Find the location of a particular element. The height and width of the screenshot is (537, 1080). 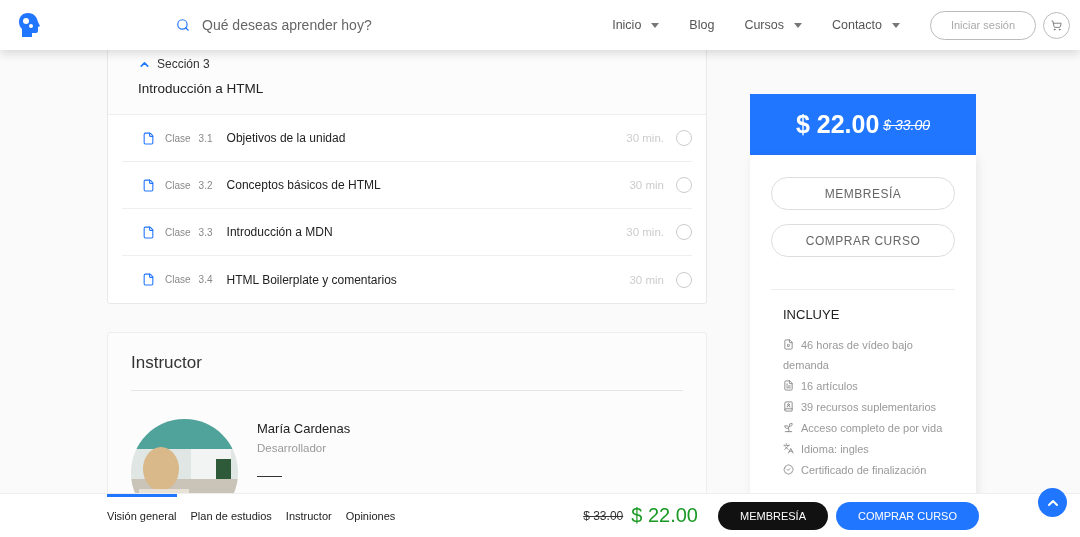

lesson-title: HTML Boilerplate y comentarios is located at coordinates (428, 279).